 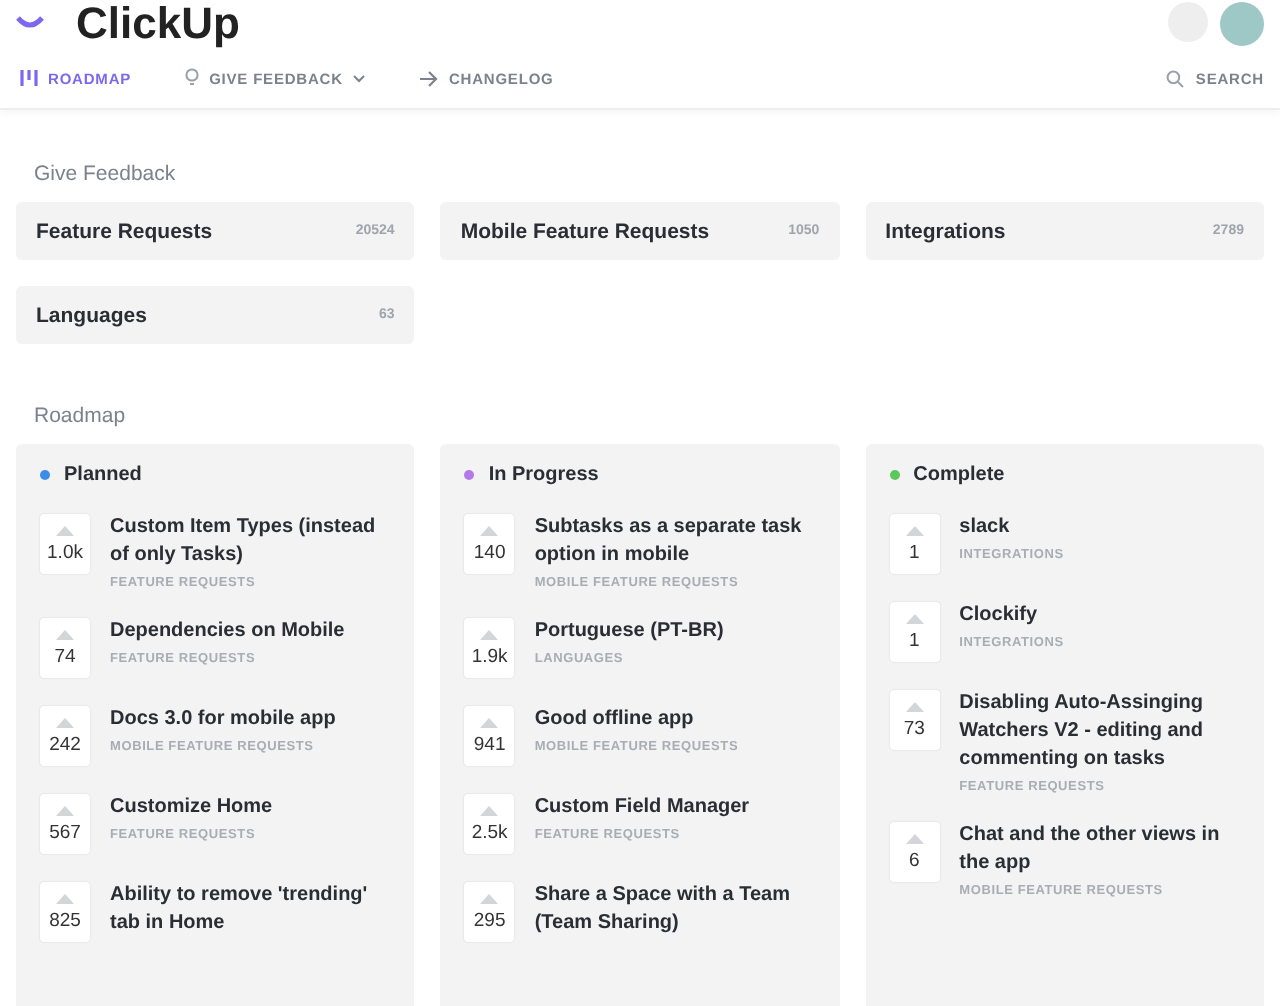 I want to click on post-title: Clockify, so click(x=1011, y=616).